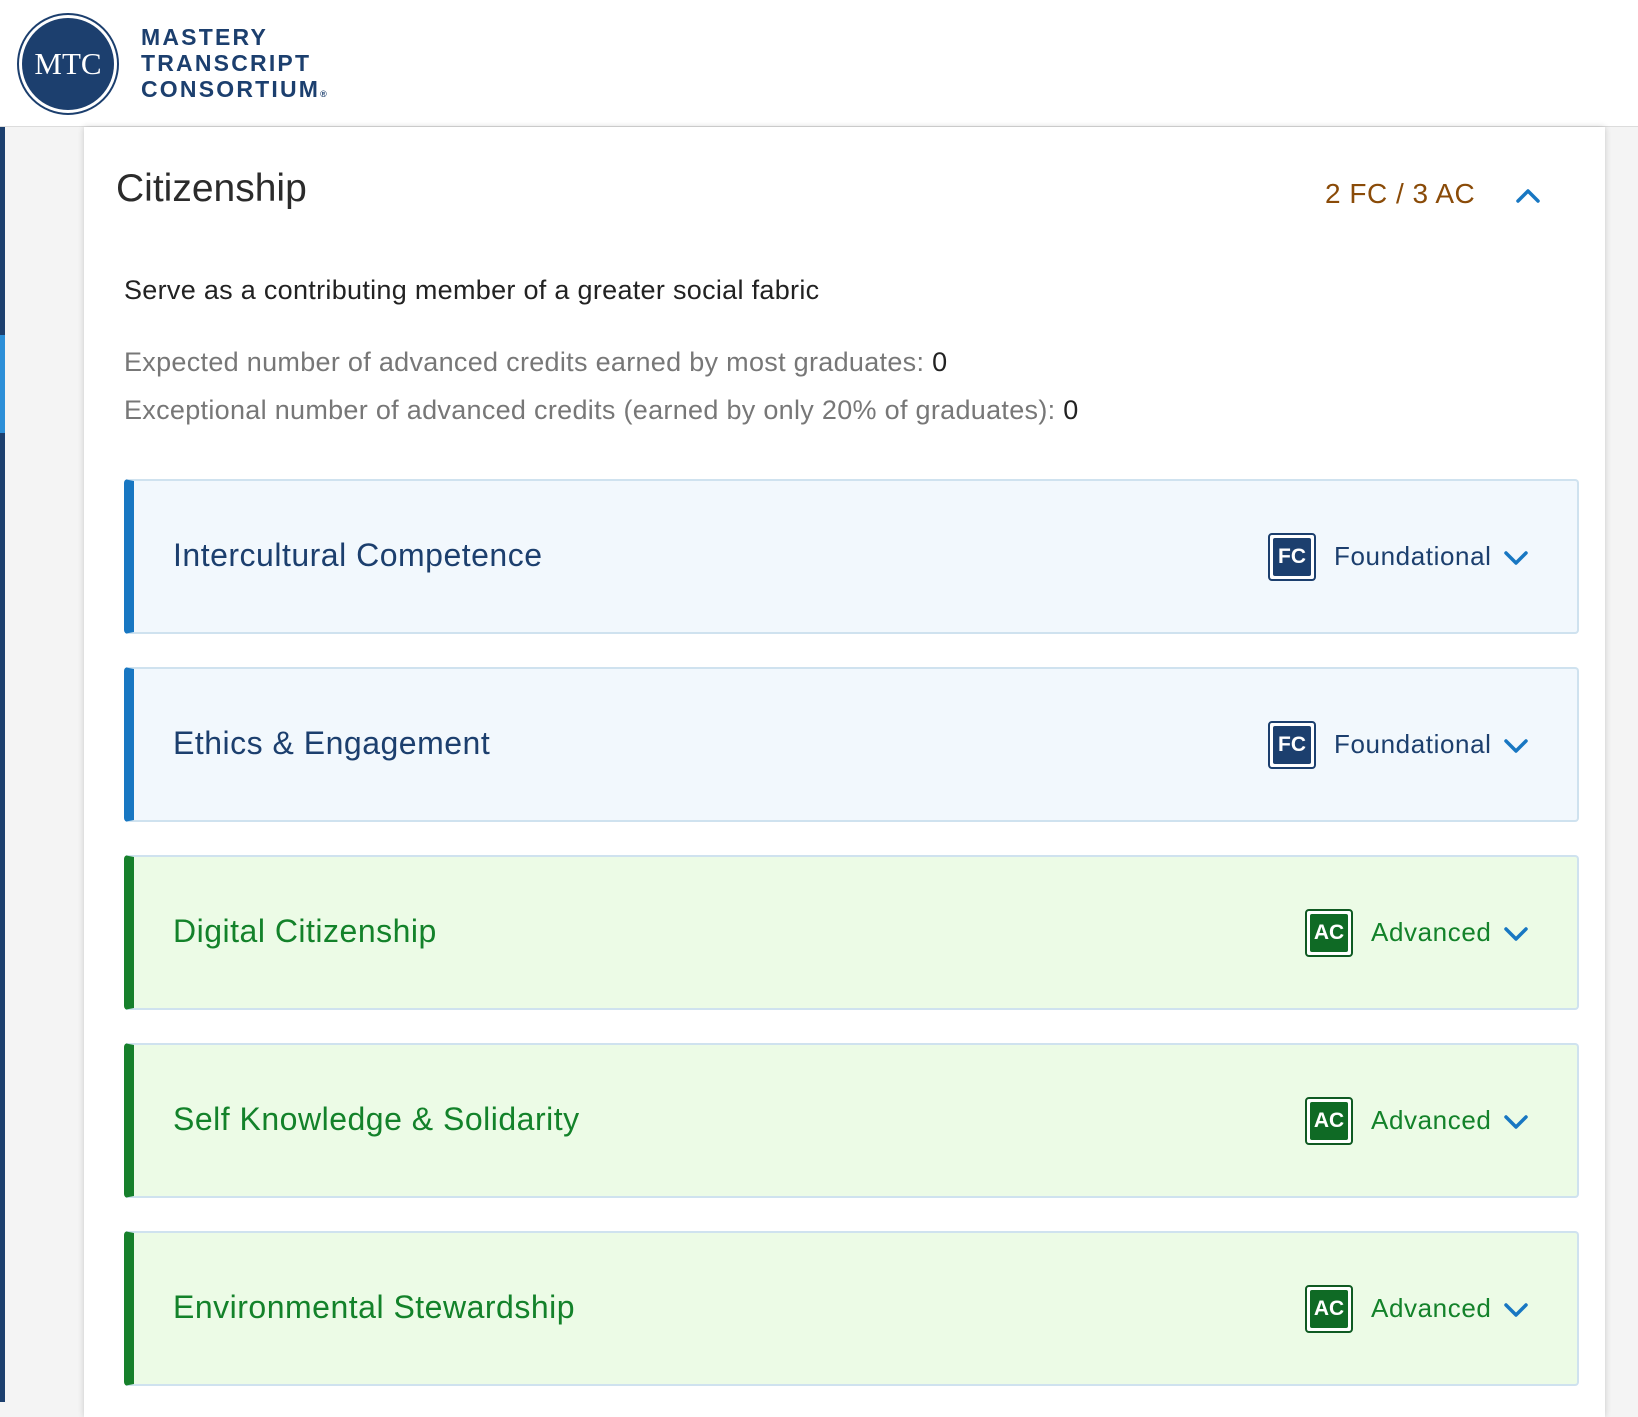  I want to click on mtc-logo: MTC, so click(68, 64).